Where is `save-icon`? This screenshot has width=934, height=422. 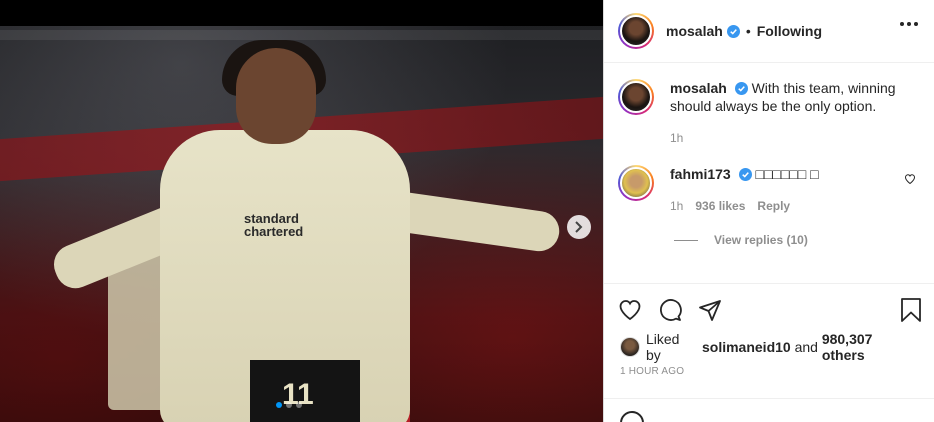
save-icon is located at coordinates (911, 310).